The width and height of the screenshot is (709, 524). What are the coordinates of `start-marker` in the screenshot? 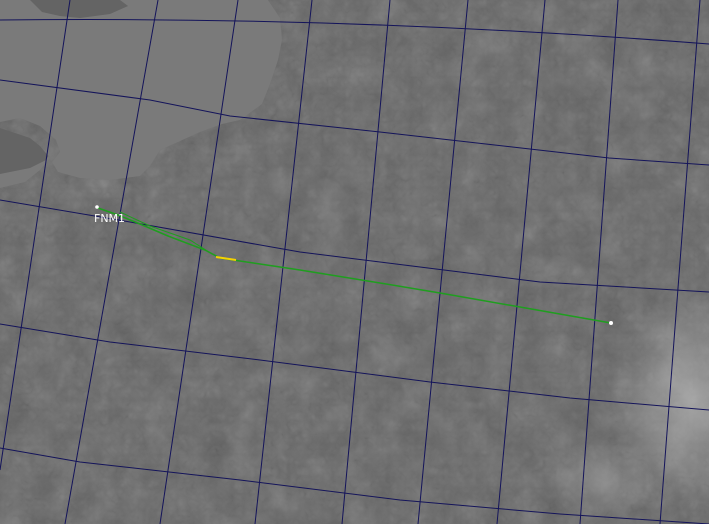 It's located at (97, 207).